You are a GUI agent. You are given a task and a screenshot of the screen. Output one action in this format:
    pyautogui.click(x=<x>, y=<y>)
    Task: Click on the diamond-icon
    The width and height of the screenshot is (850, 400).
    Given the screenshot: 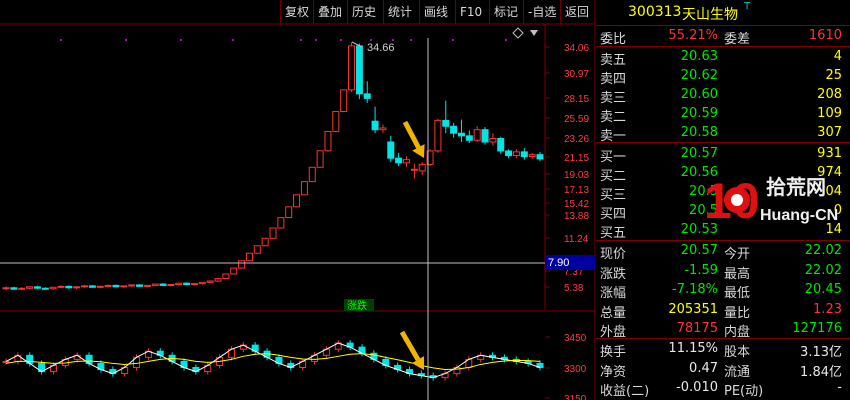 What is the action you would take?
    pyautogui.click(x=518, y=33)
    